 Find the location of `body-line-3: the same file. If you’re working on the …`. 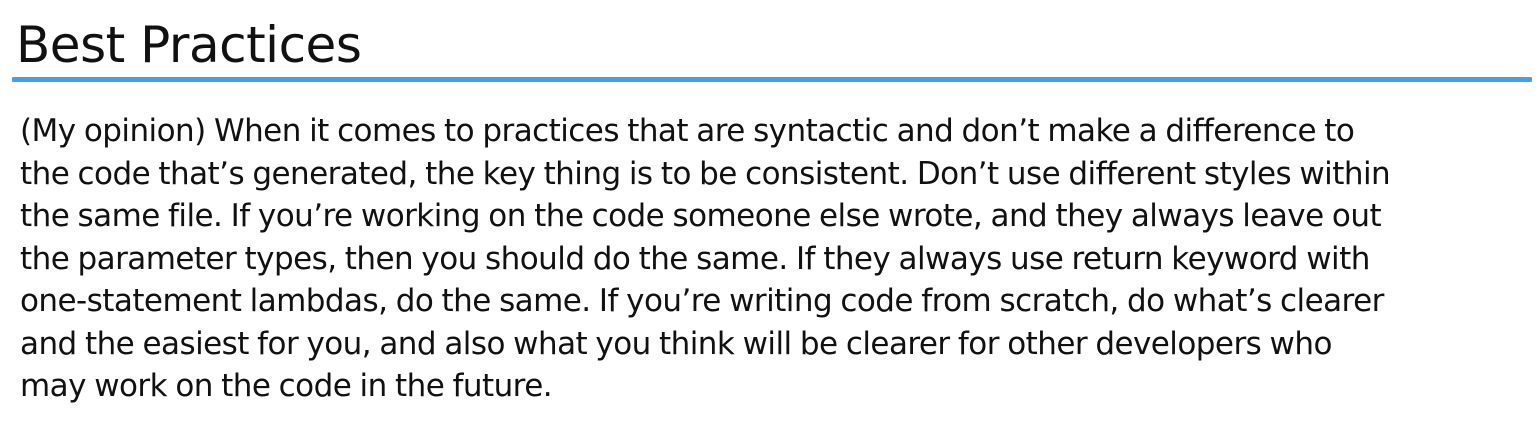

body-line-3: the same file. If you’re working on the … is located at coordinates (701, 216).